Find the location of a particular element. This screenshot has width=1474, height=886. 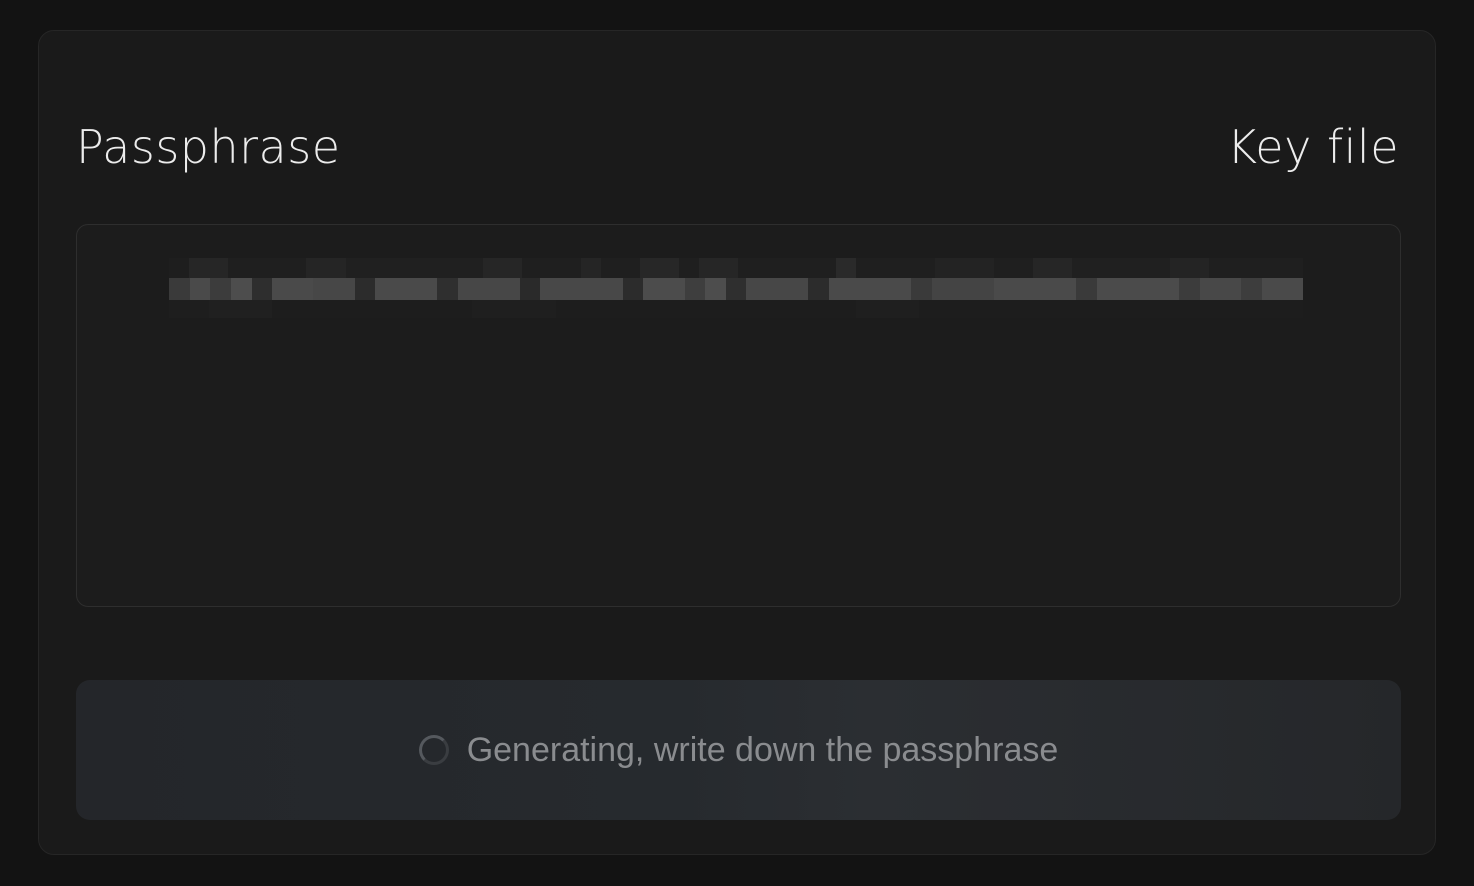

generating-label: Generating, write down the passphrase is located at coordinates (762, 749).